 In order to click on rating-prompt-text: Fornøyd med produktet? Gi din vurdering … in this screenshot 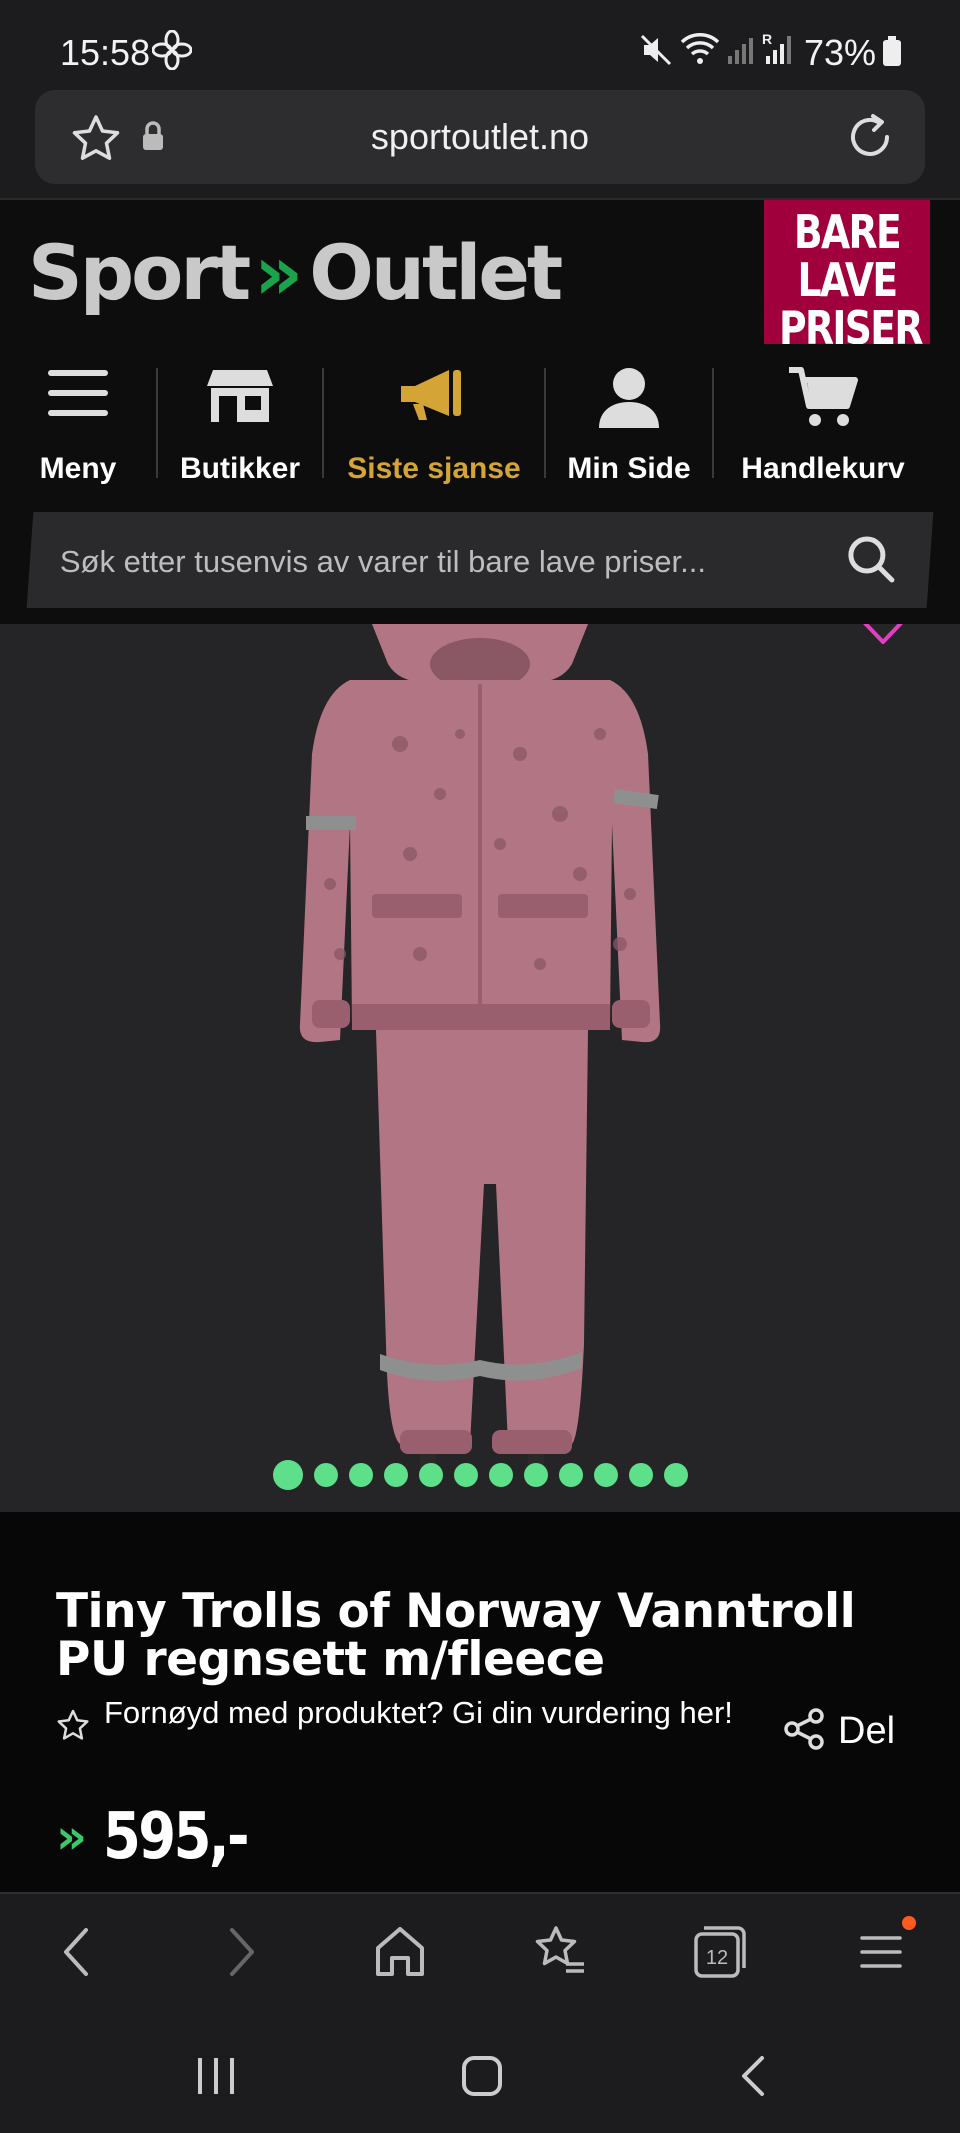, I will do `click(418, 1722)`.